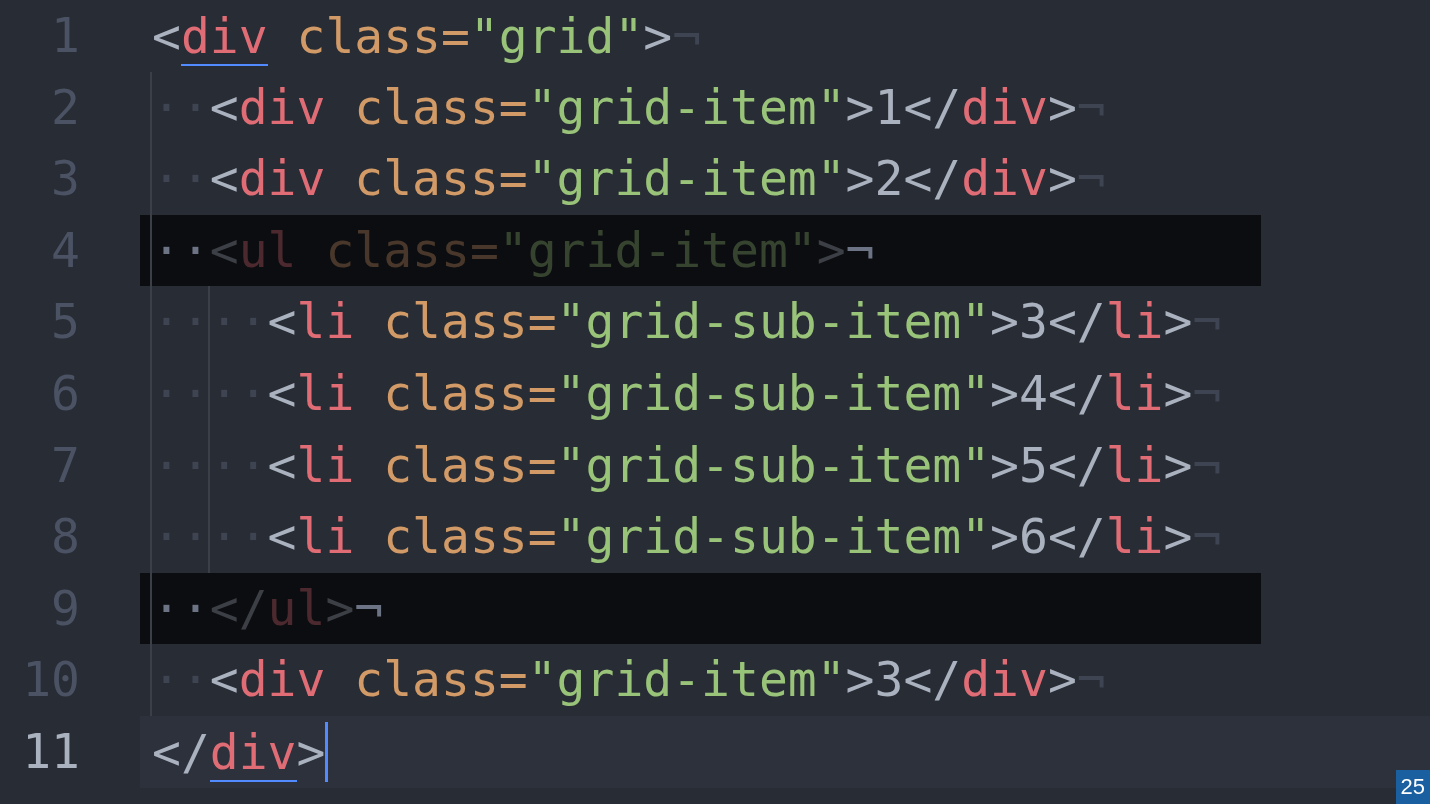 The width and height of the screenshot is (1430, 804). I want to click on code-line: <div class="grid">¬, so click(427, 36).